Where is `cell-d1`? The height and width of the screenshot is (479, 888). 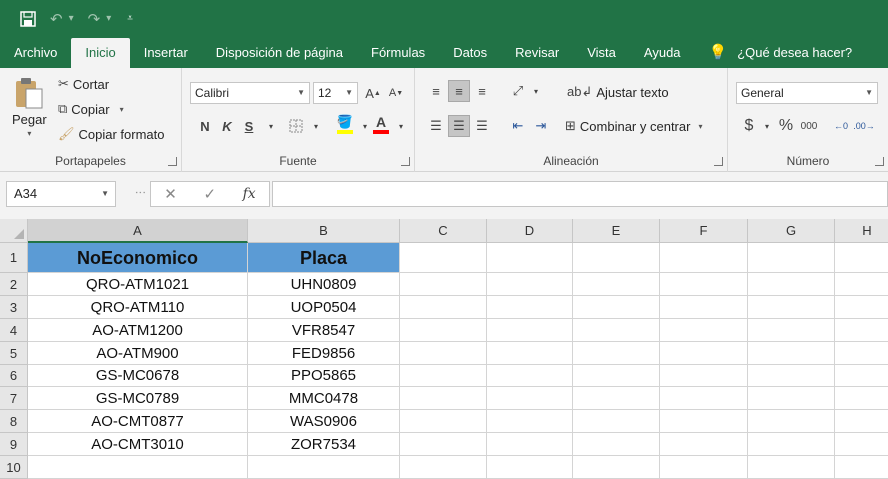 cell-d1 is located at coordinates (530, 258).